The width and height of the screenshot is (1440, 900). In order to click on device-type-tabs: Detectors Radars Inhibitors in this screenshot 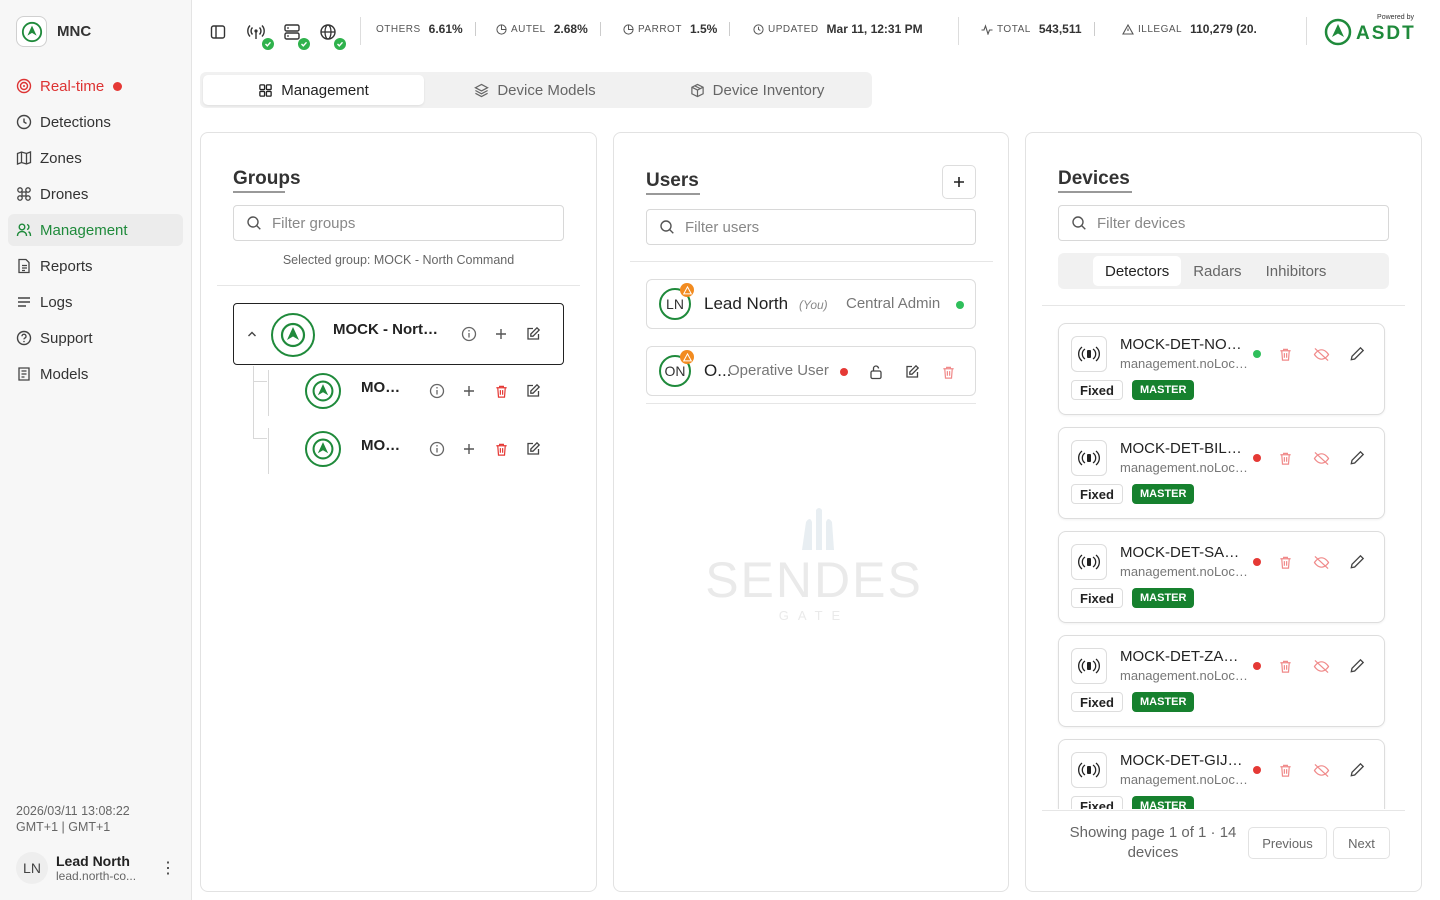, I will do `click(1223, 271)`.